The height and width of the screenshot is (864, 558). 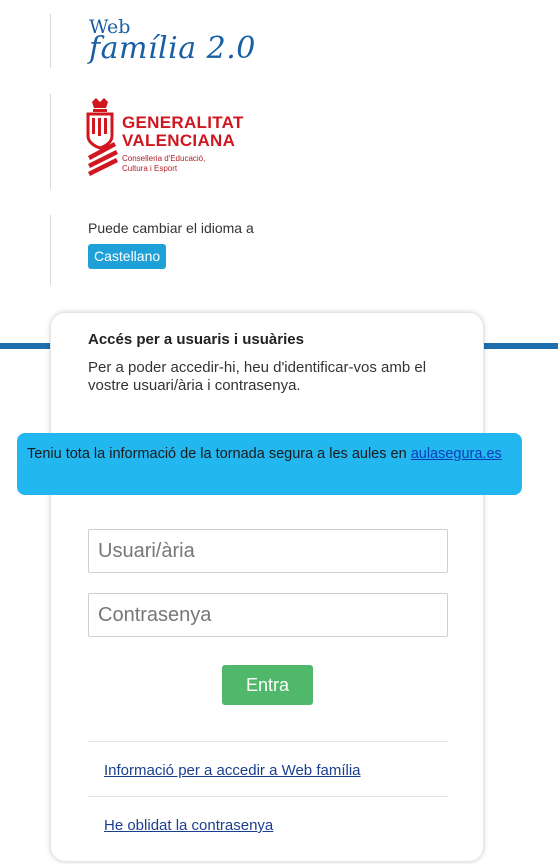 I want to click on decor-stripe-left, so click(x=25, y=346).